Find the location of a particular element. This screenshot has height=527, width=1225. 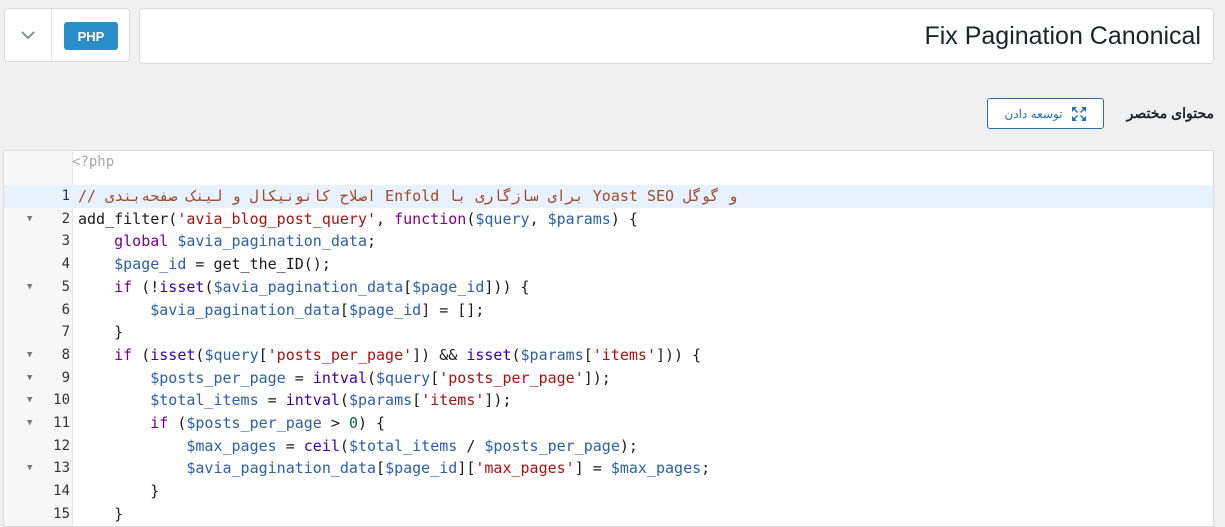

code-line: 4 $page_id = get_the_ID(); is located at coordinates (608, 264).